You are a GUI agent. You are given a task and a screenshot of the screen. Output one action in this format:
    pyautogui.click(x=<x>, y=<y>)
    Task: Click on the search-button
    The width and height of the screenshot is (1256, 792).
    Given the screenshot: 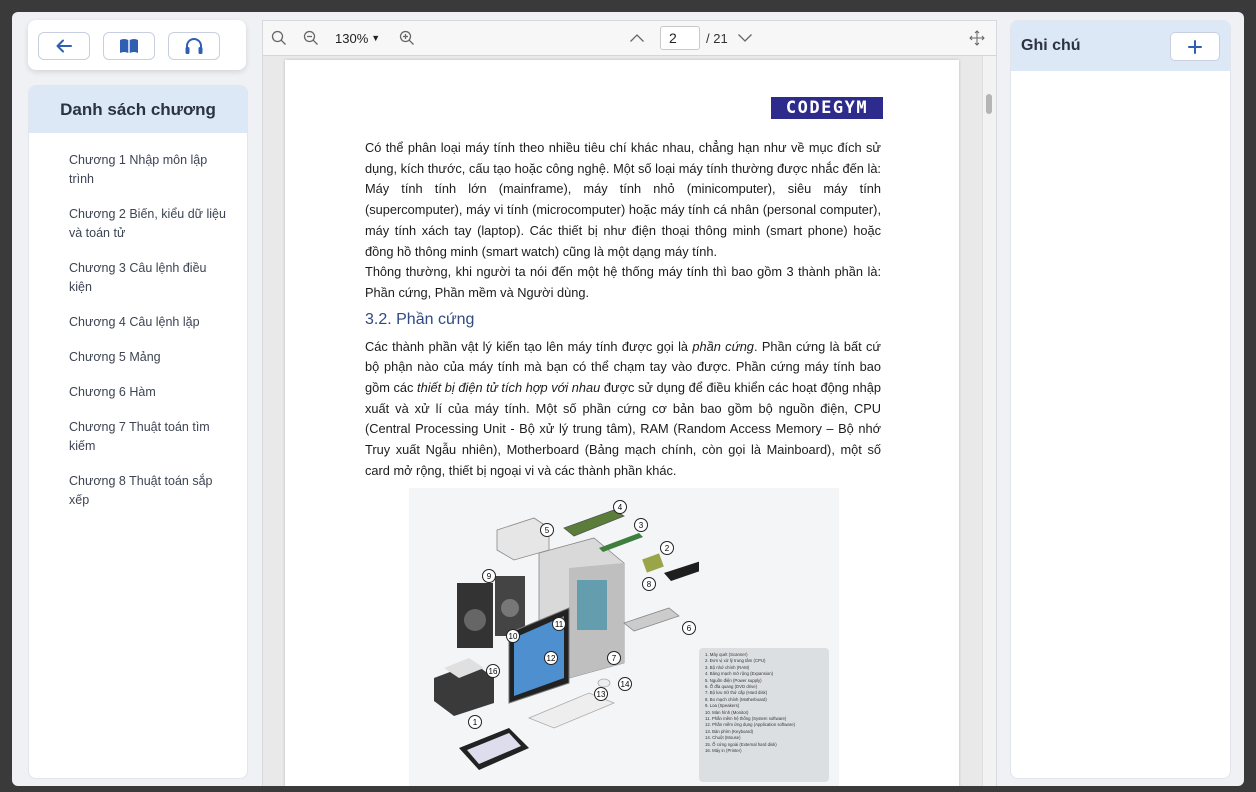 What is the action you would take?
    pyautogui.click(x=279, y=38)
    